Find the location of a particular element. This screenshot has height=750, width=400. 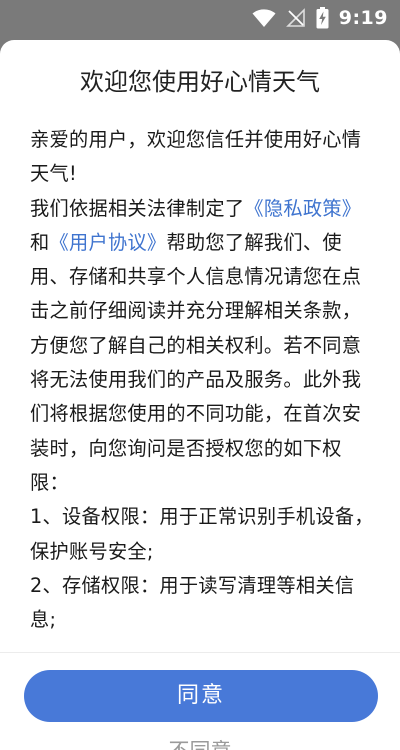

permission-device: 1、设备权限：用于正常识别手机设备，保护账号安全; is located at coordinates (202, 534).